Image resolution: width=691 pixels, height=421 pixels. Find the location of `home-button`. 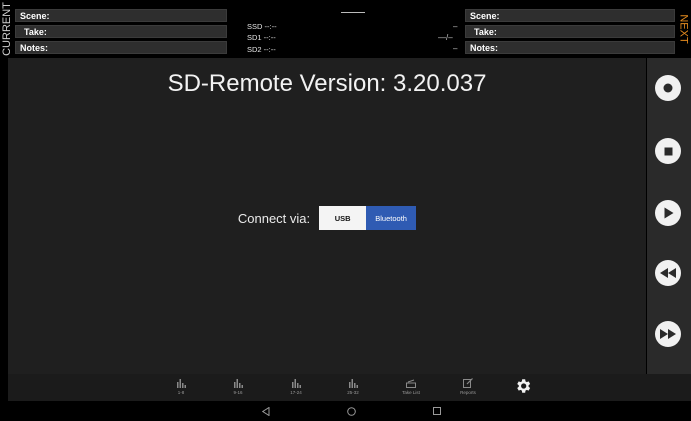

home-button is located at coordinates (351, 411).